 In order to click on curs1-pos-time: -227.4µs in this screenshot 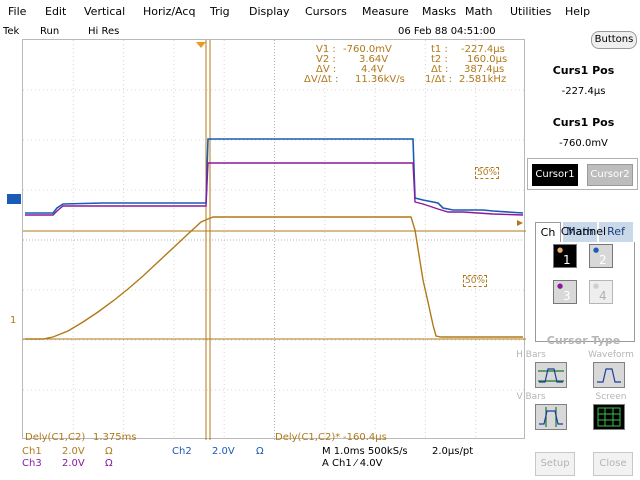, I will do `click(583, 91)`.